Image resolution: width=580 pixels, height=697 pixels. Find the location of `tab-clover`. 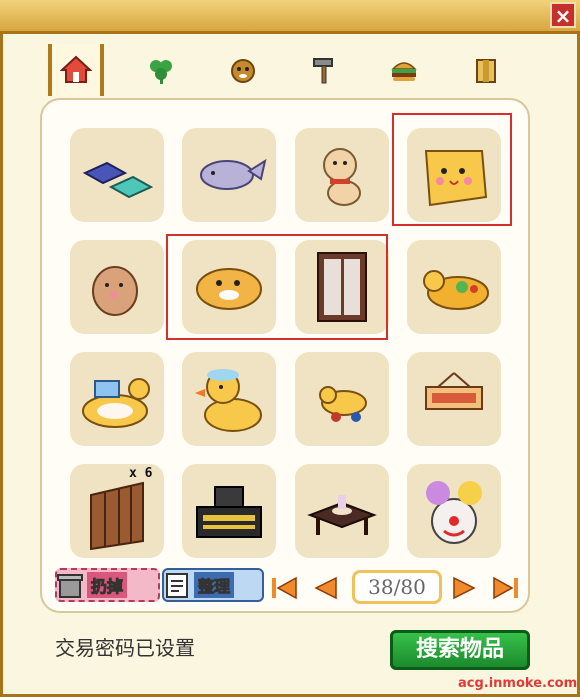

tab-clover is located at coordinates (161, 70).